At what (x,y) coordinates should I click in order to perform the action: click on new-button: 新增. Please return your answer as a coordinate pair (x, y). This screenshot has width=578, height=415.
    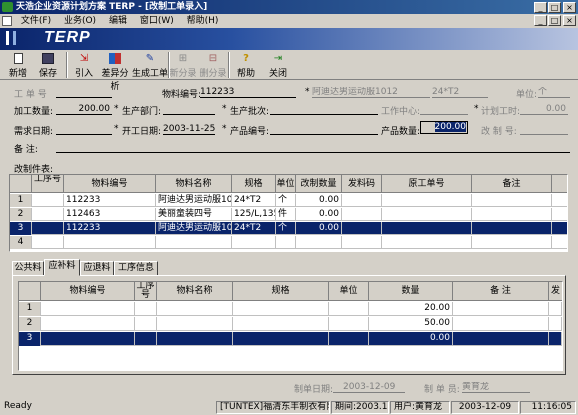
    Looking at the image, I should click on (18, 65).